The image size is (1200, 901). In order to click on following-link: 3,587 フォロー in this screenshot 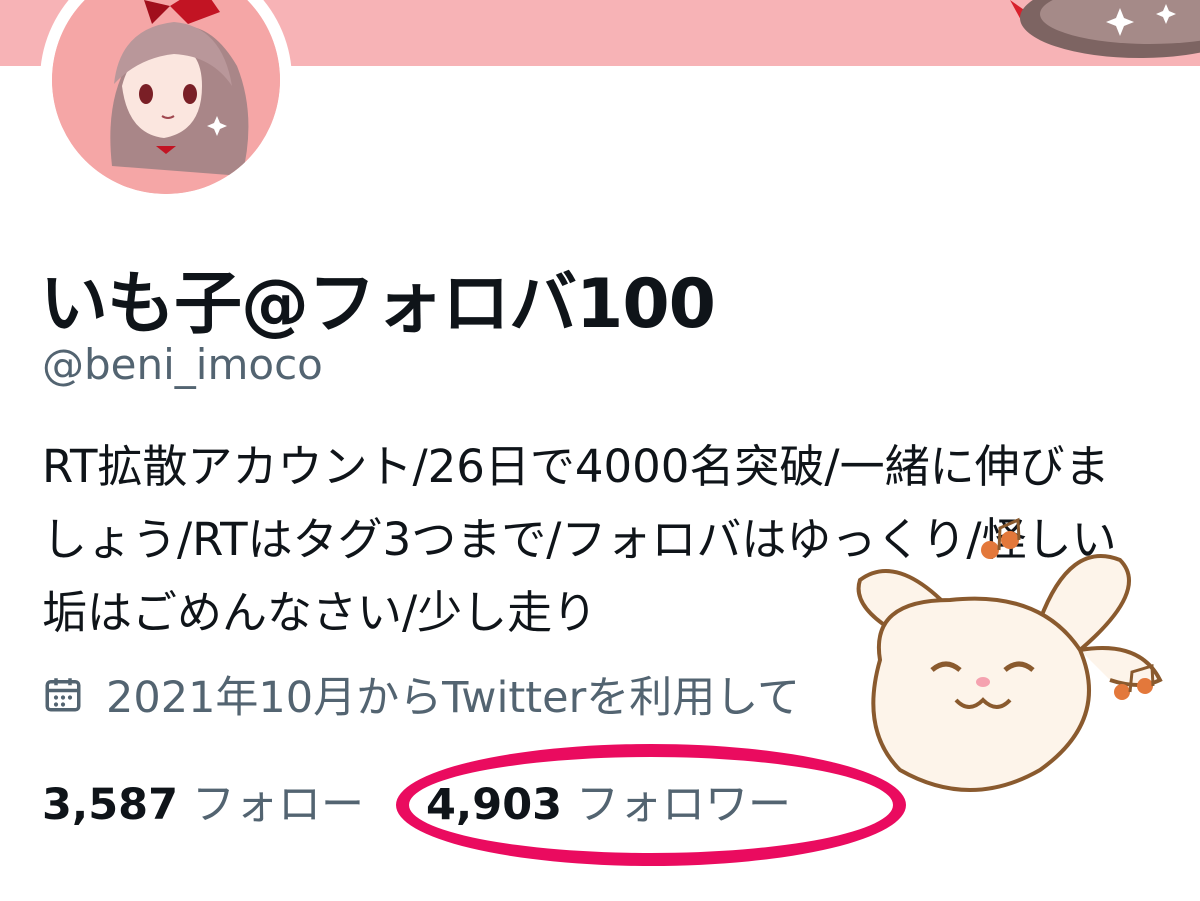, I will do `click(203, 801)`.